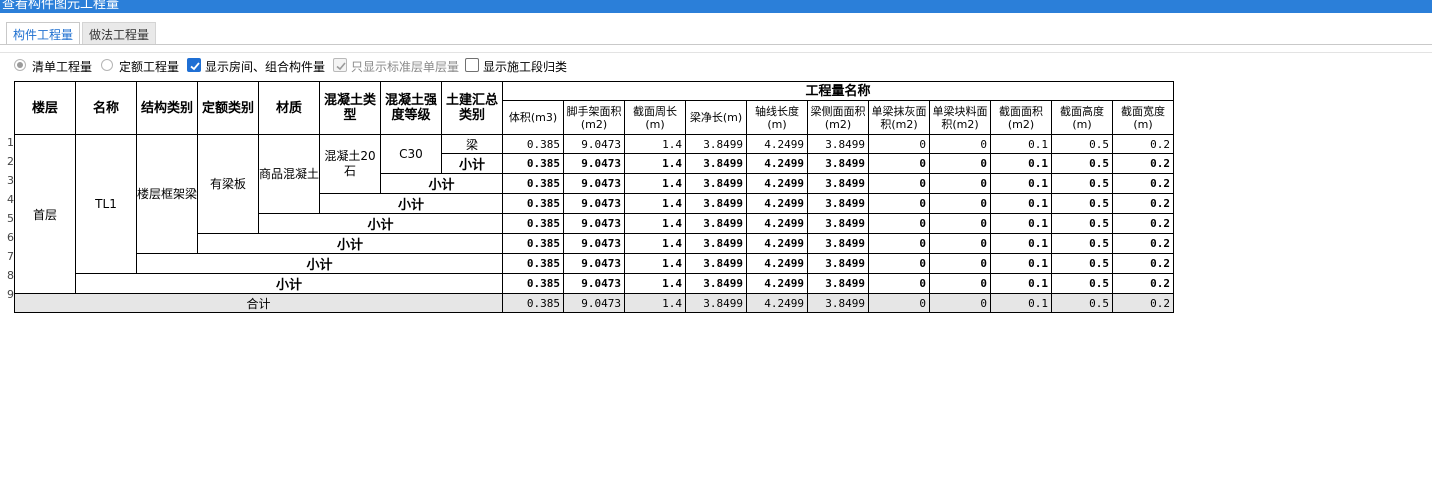 This screenshot has width=1432, height=480. Describe the element at coordinates (655, 117) in the screenshot. I see `header-section-perimeter: 截面周长(m)` at that location.